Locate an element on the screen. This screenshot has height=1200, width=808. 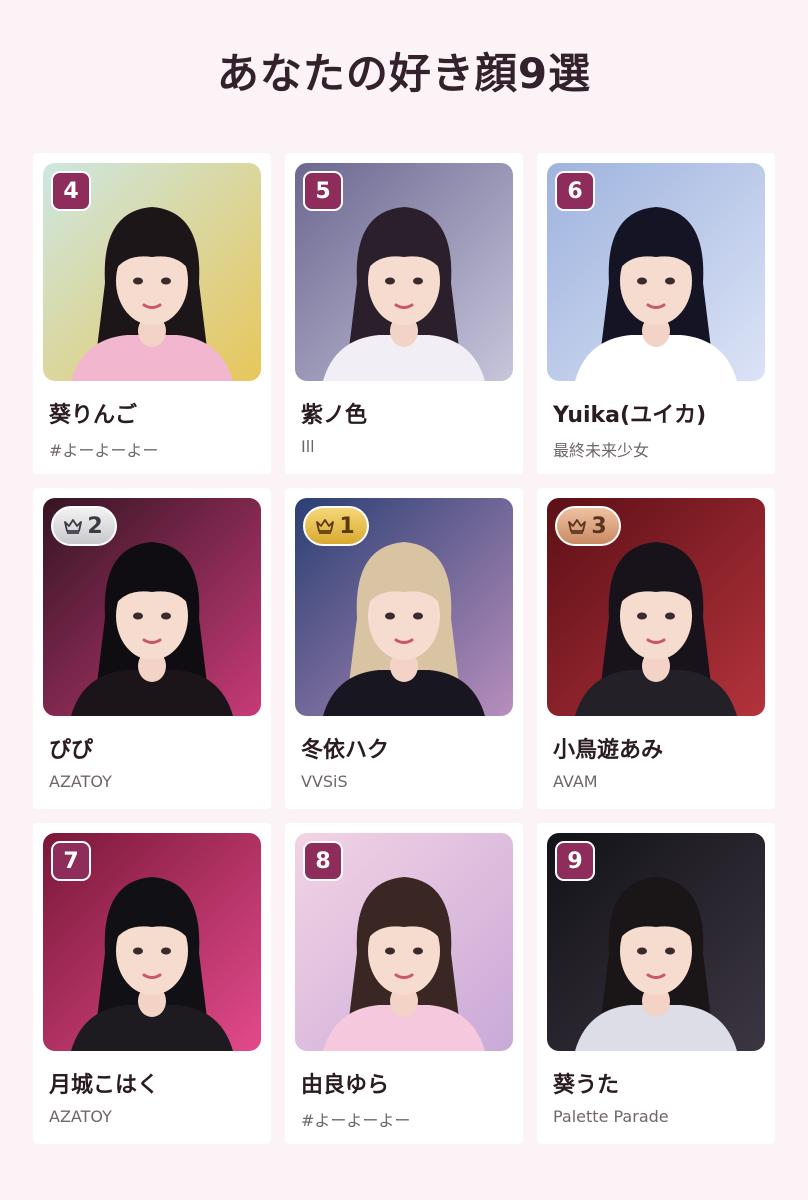
rank-badge: 2 is located at coordinates (84, 526).